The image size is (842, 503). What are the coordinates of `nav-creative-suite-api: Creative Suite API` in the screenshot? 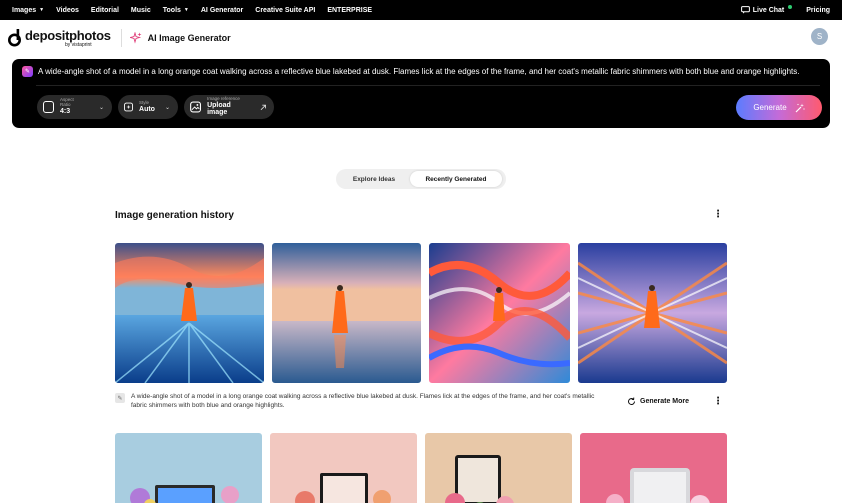 It's located at (285, 10).